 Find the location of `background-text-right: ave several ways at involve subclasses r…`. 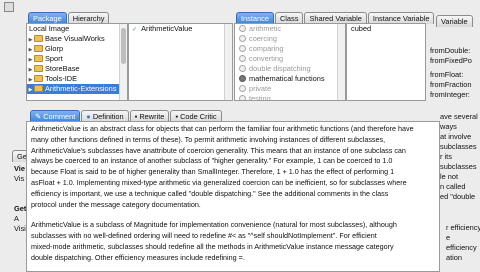

background-text-right: ave several ways at involve subclasses r… is located at coordinates (459, 156).